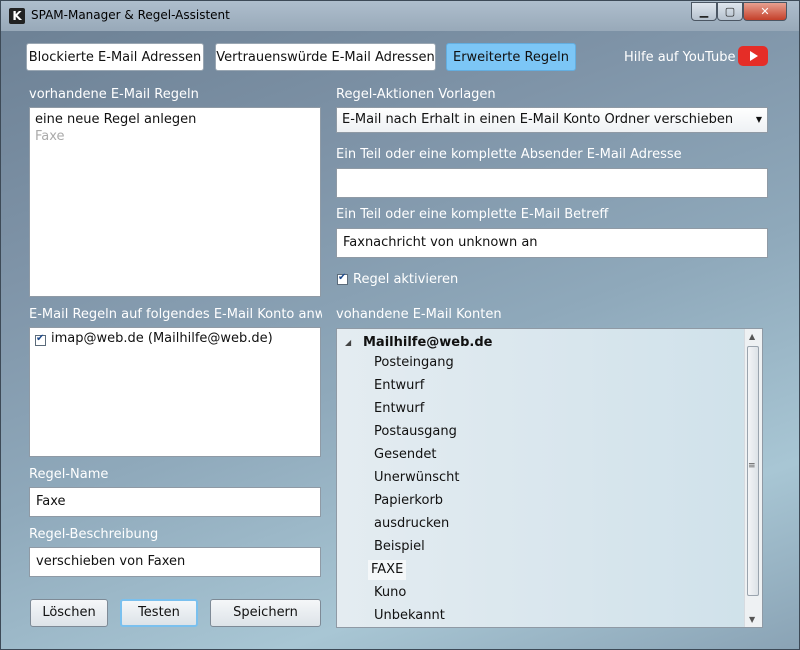 The height and width of the screenshot is (650, 800). Describe the element at coordinates (175, 562) in the screenshot. I see `rule-description-input: verschieben von Faxen` at that location.